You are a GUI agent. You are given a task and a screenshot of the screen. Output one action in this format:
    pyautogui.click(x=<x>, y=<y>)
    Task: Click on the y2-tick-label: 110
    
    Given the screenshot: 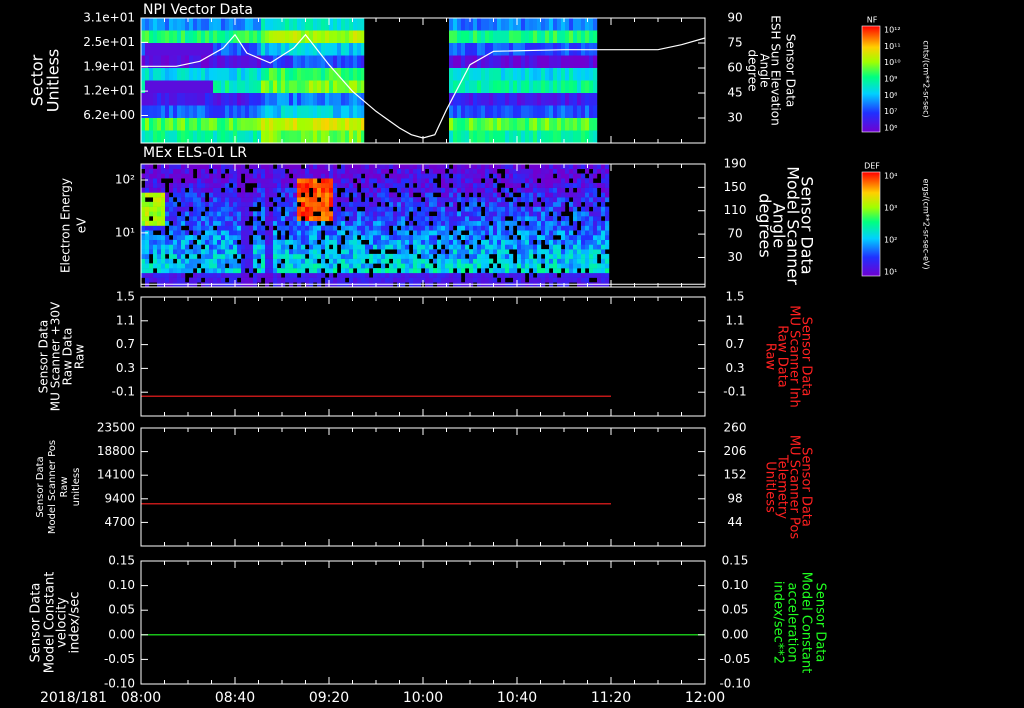 What is the action you would take?
    pyautogui.click(x=735, y=210)
    